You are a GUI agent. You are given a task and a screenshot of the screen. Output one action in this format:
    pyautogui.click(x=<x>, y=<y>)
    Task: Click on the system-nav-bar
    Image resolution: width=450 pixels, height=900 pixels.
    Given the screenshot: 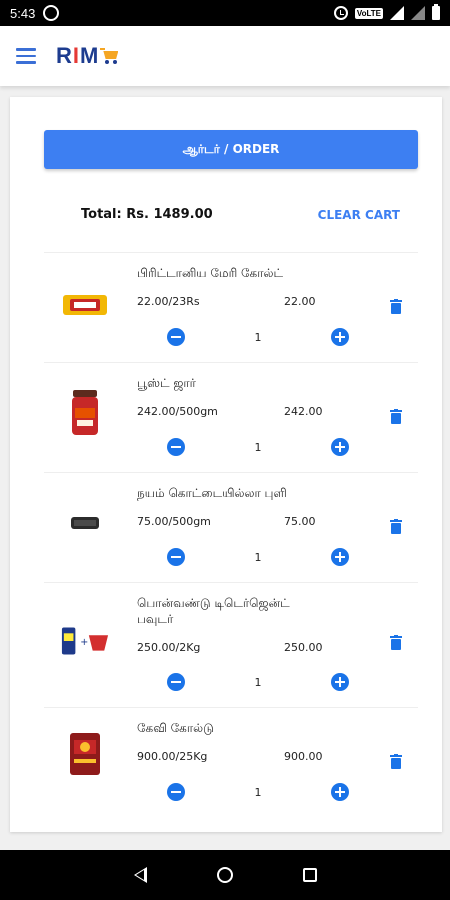 What is the action you would take?
    pyautogui.click(x=225, y=875)
    